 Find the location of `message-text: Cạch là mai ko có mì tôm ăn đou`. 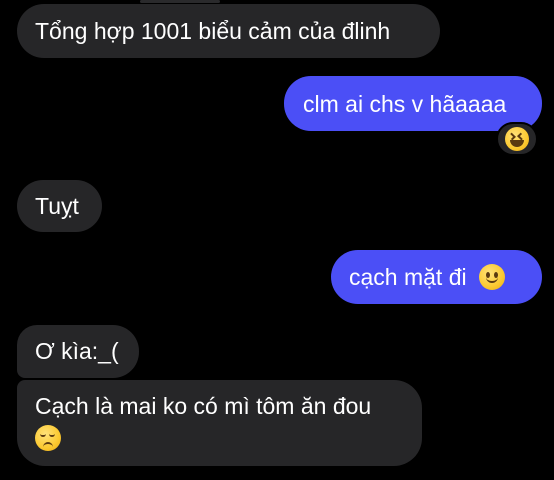

message-text: Cạch là mai ko có mì tôm ăn đou is located at coordinates (203, 406).